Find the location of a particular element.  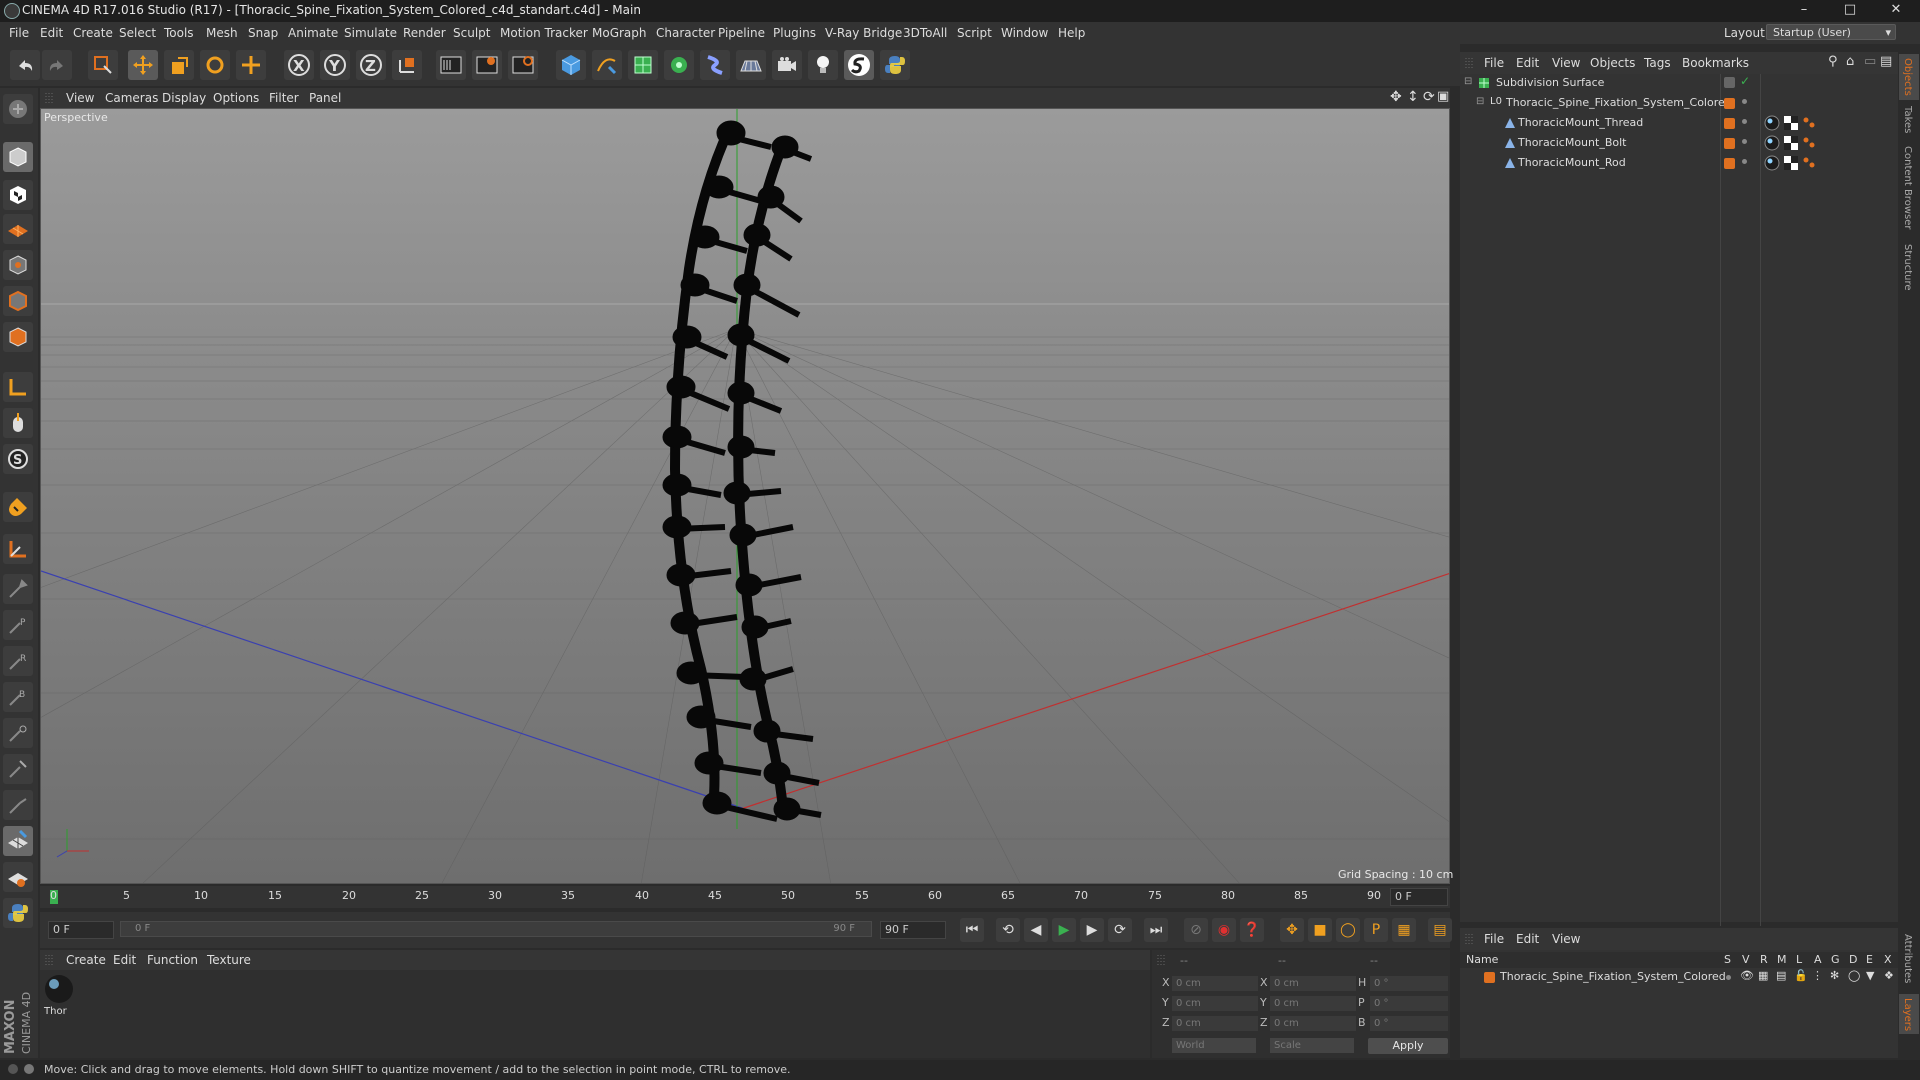

side-tab-layers: Layers is located at coordinates (1907, 1014).